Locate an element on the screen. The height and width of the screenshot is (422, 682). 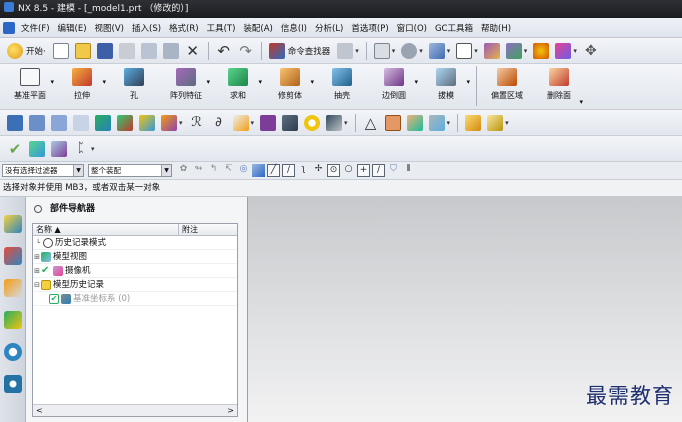
selection-scope-dropdown: 整个装配 ▼ is located at coordinates (130, 170).